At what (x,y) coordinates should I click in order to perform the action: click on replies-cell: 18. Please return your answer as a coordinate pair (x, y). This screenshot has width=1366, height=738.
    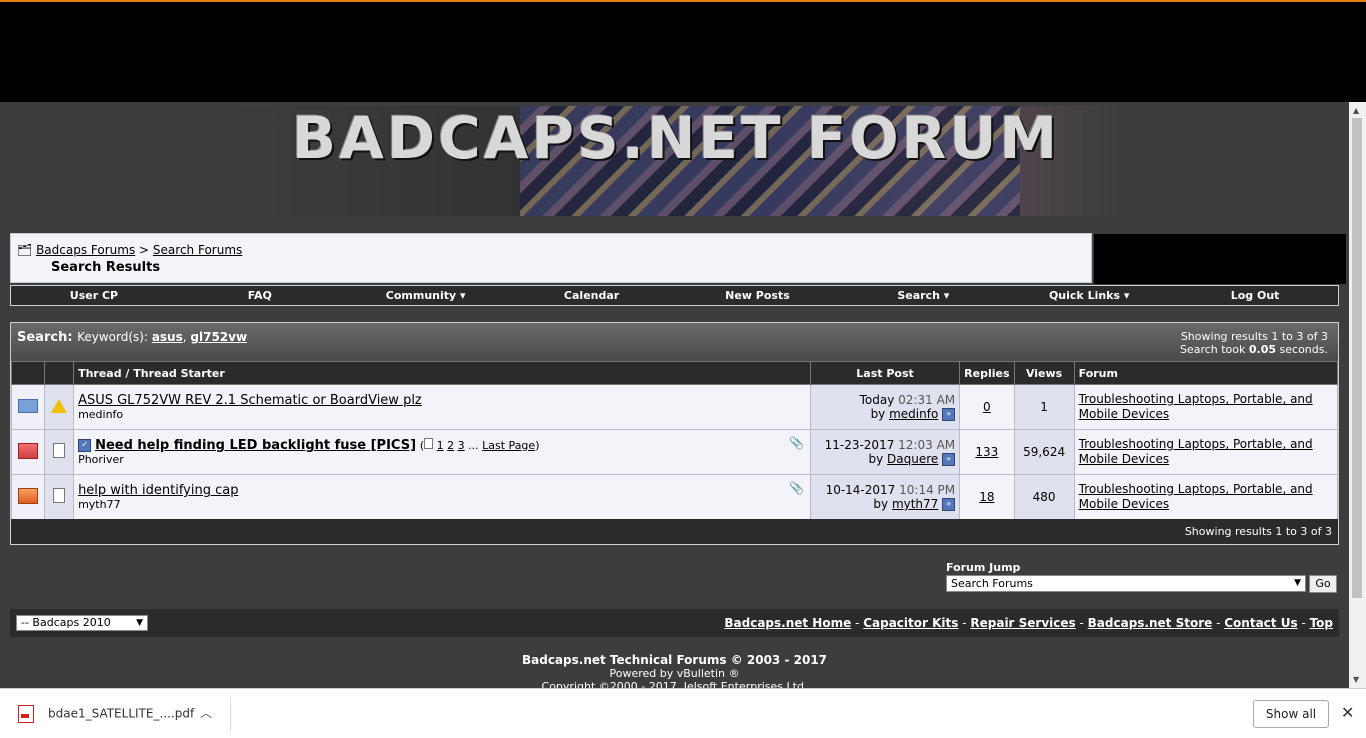
    Looking at the image, I should click on (987, 497).